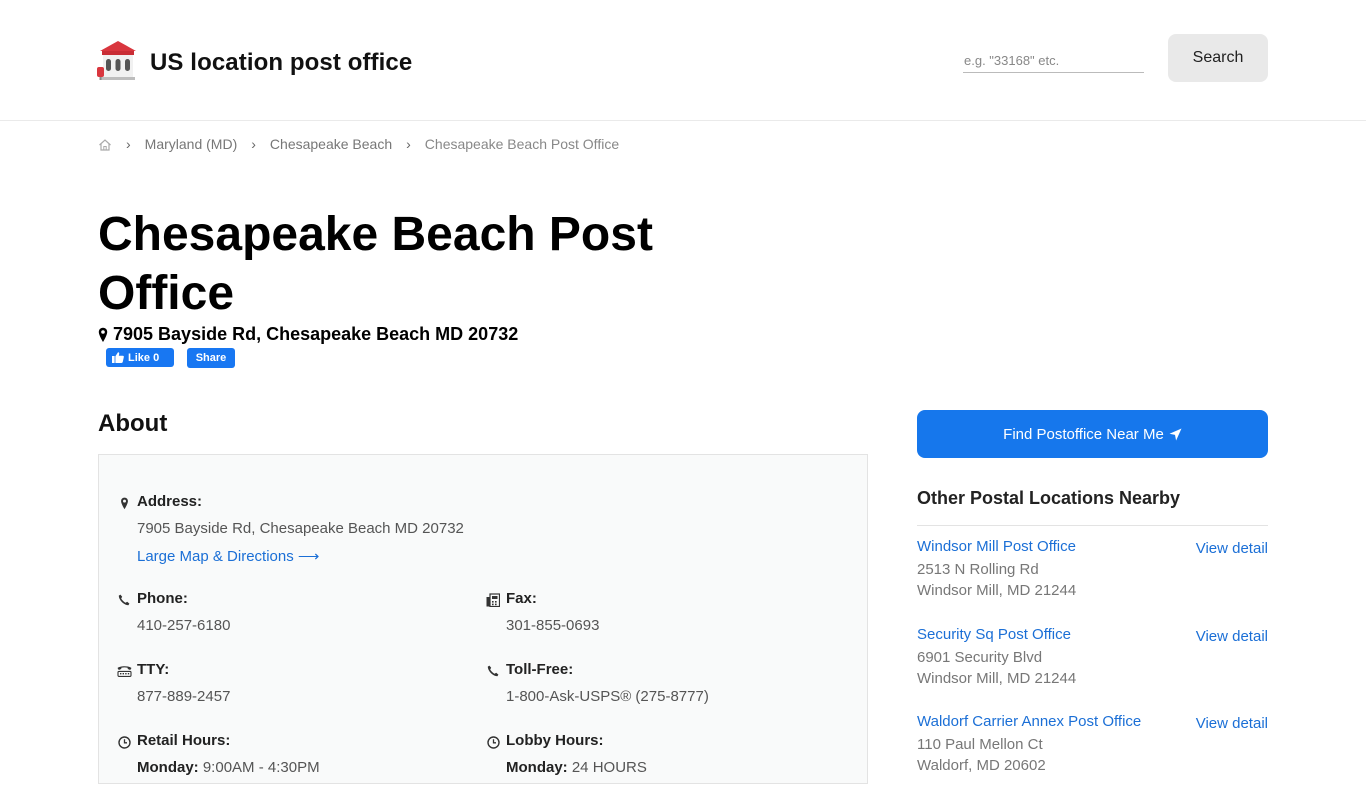  What do you see at coordinates (521, 598) in the screenshot?
I see `fax-label: Fax:` at bounding box center [521, 598].